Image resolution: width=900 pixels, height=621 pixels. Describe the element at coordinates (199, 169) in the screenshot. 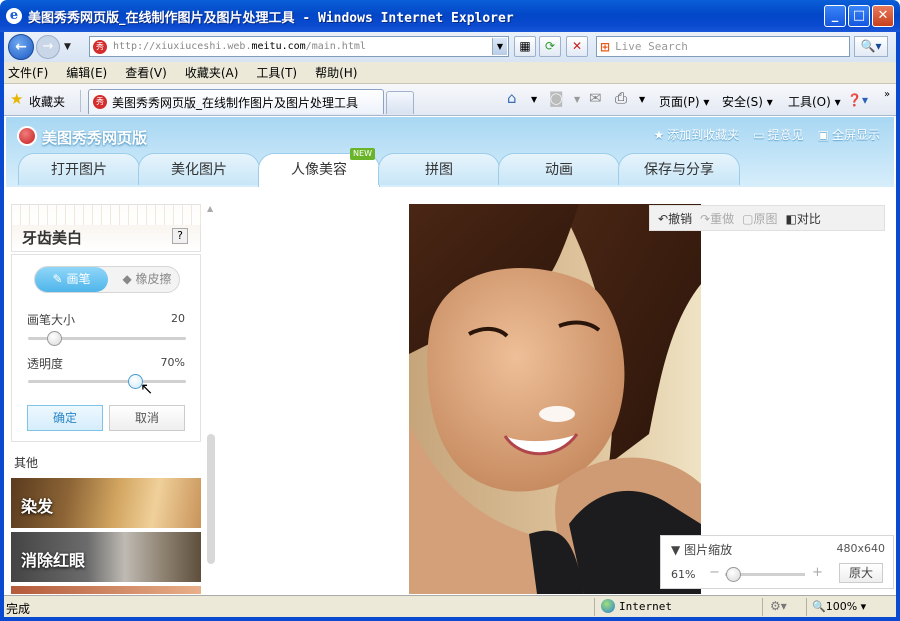

I see `tab-beautify: 美化图片` at that location.